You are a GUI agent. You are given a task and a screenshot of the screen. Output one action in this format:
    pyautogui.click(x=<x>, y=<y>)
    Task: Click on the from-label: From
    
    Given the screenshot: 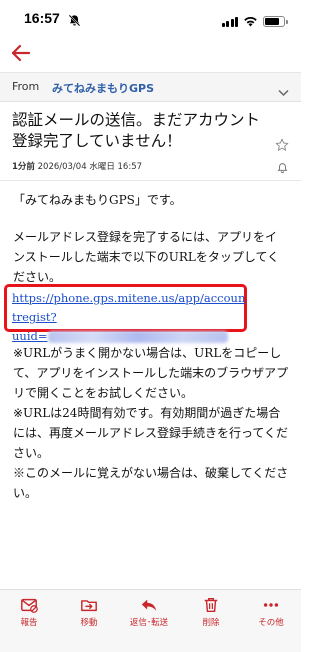 What is the action you would take?
    pyautogui.click(x=26, y=86)
    